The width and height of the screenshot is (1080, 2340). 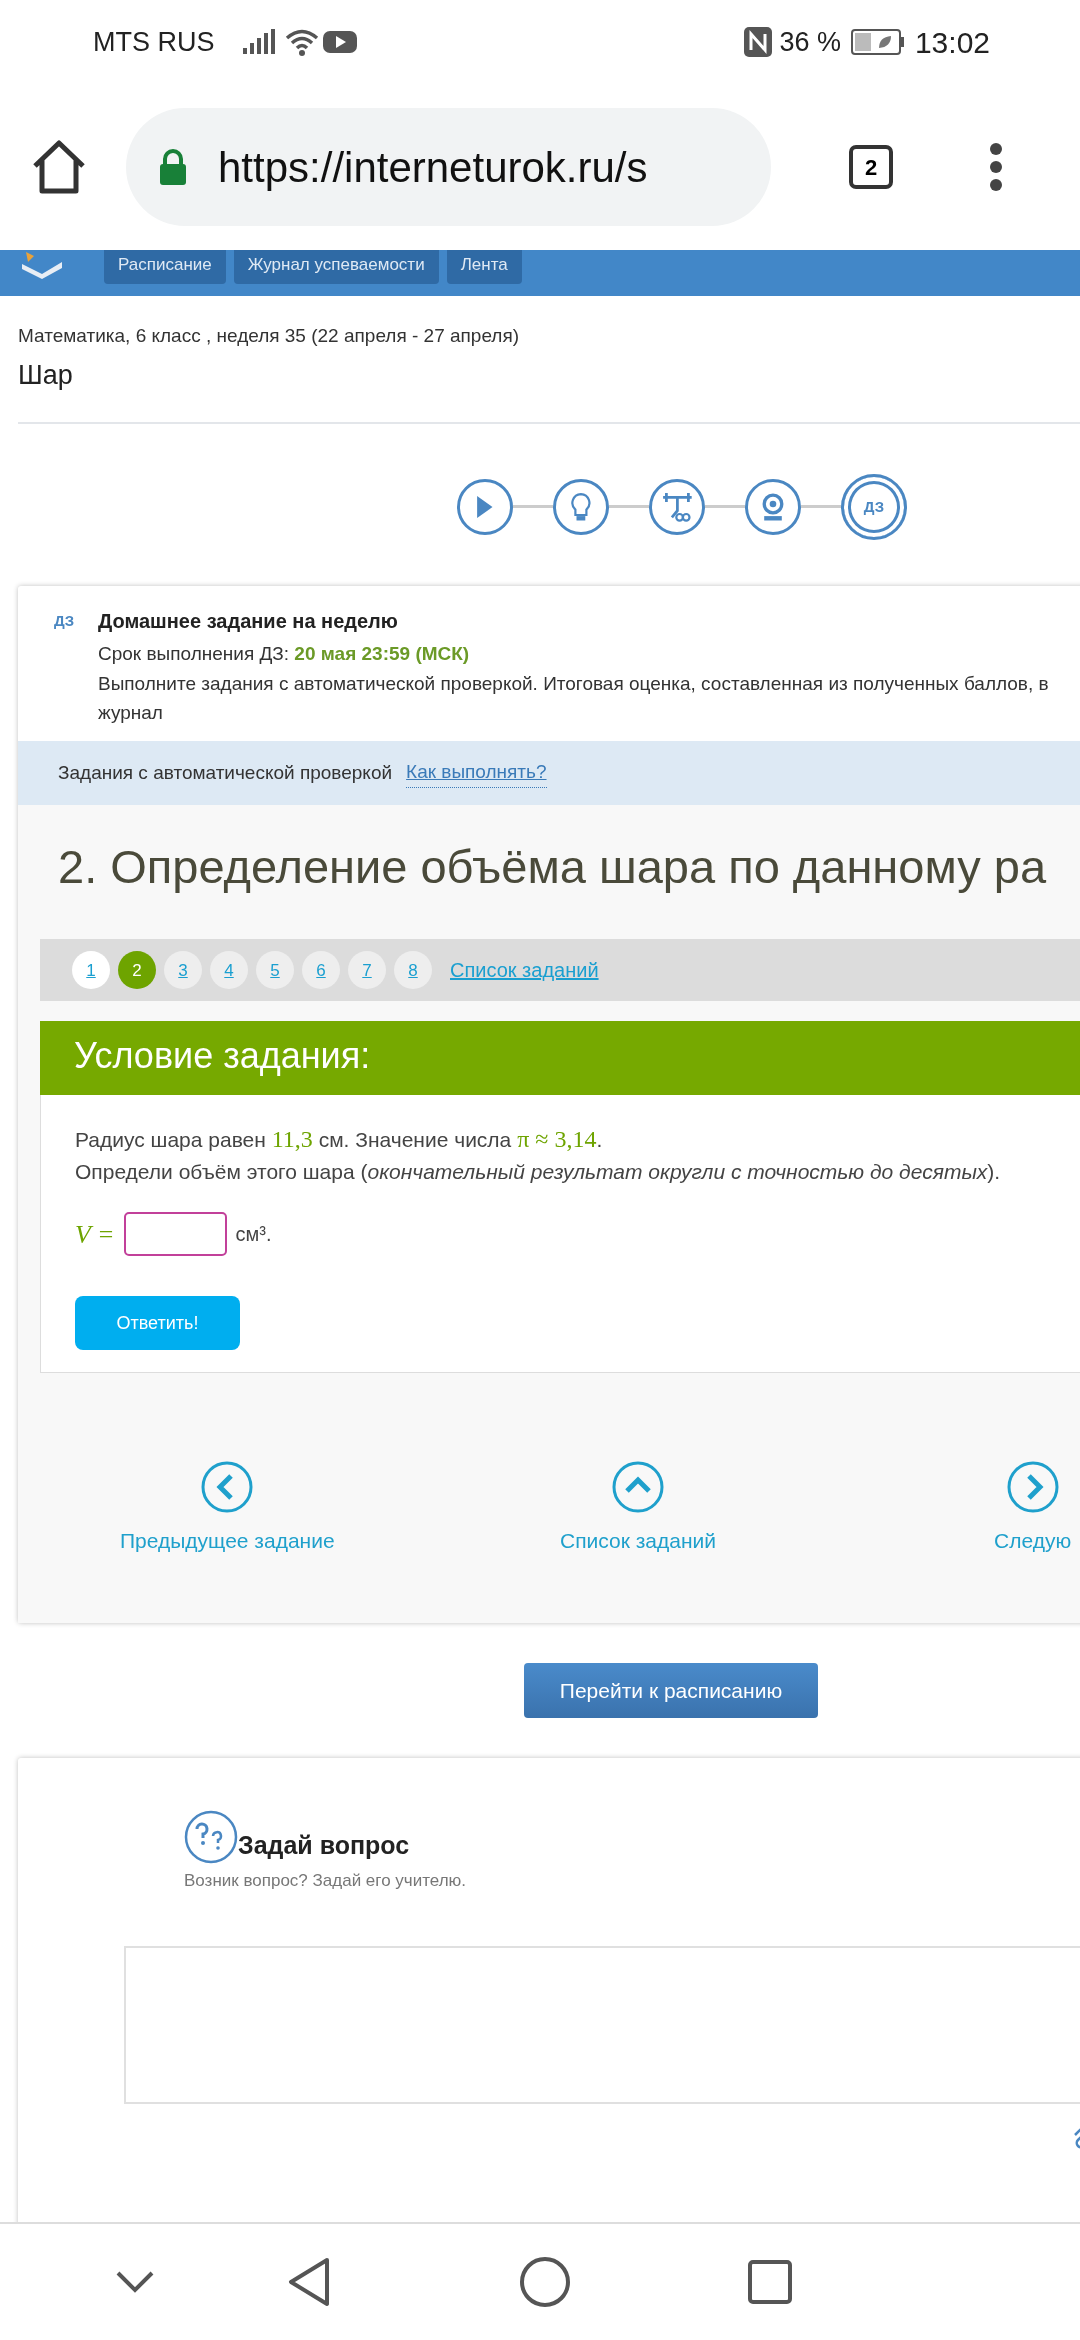 I want to click on homework-title: Домашнее задание на неделю, so click(x=248, y=621).